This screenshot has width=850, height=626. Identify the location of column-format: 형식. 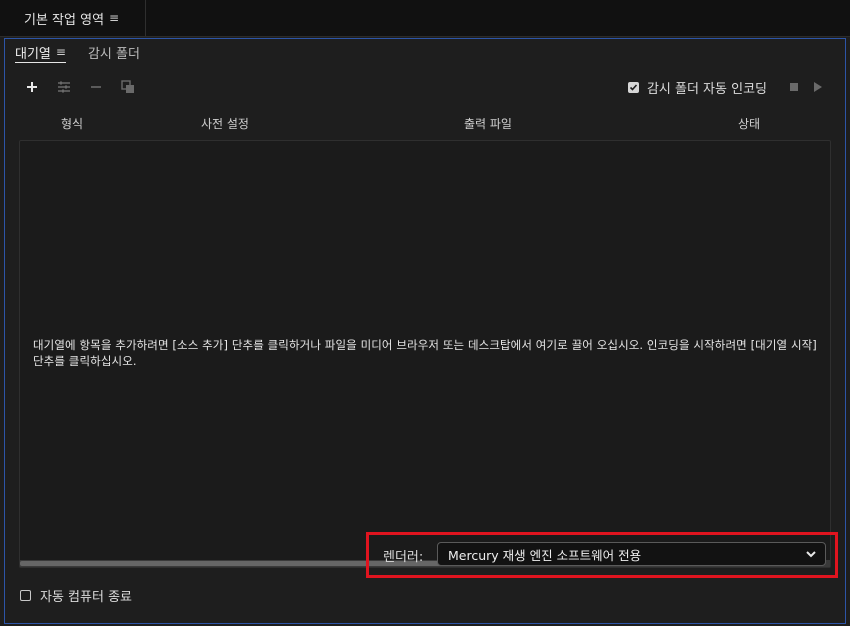
(72, 123).